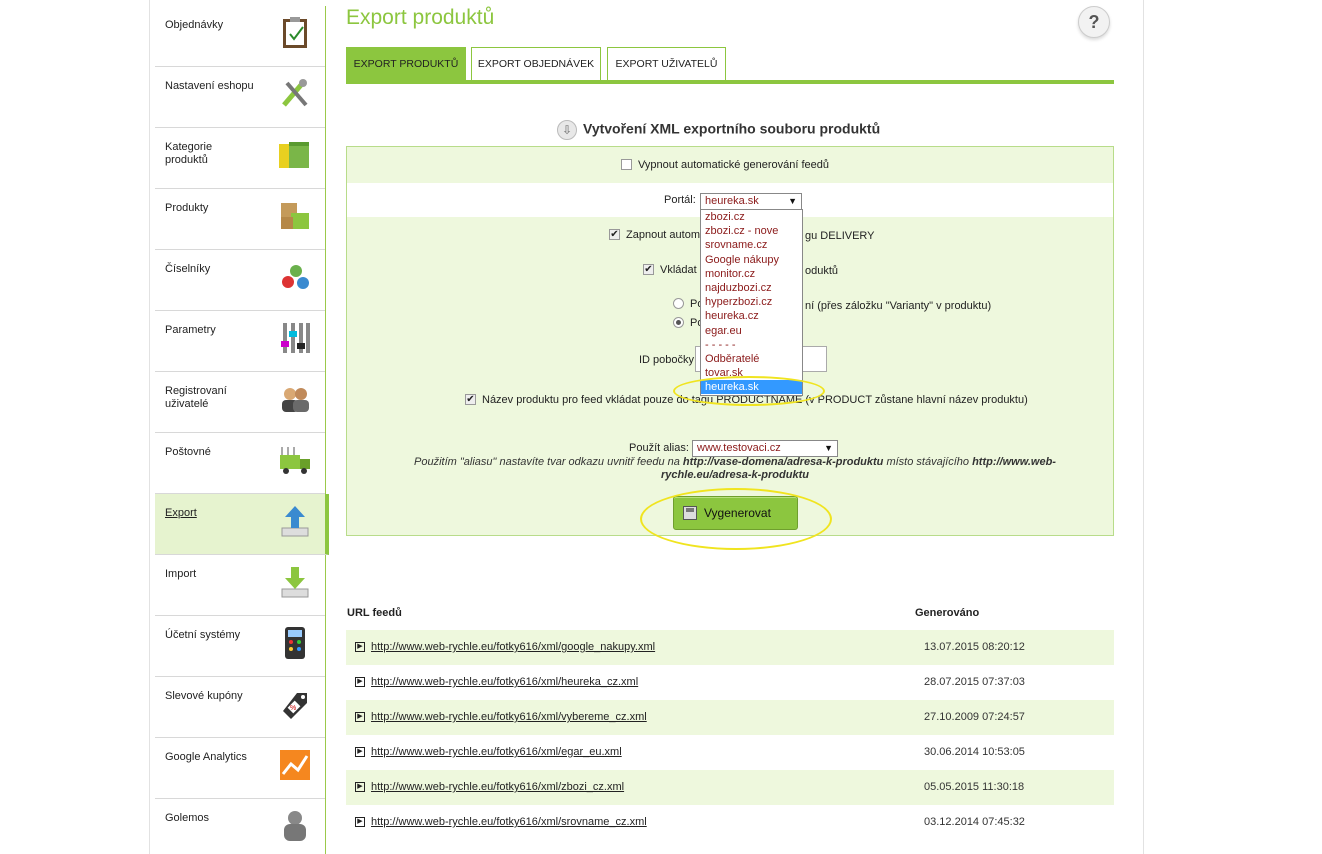  What do you see at coordinates (974, 752) in the screenshot?
I see `generated-date: 30.06.2014 10:53:05` at bounding box center [974, 752].